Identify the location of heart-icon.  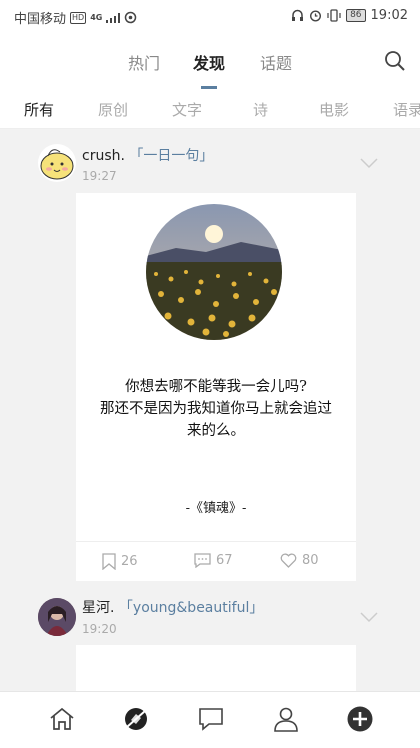
(288, 560).